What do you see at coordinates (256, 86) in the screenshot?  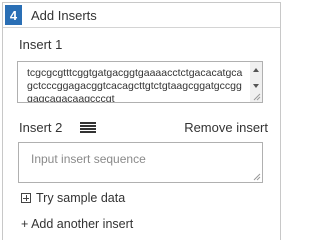 I see `scroll-down-icon` at bounding box center [256, 86].